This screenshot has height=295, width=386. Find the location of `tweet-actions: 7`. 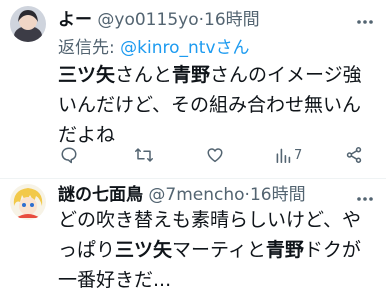

tweet-actions: 7 is located at coordinates (213, 155).